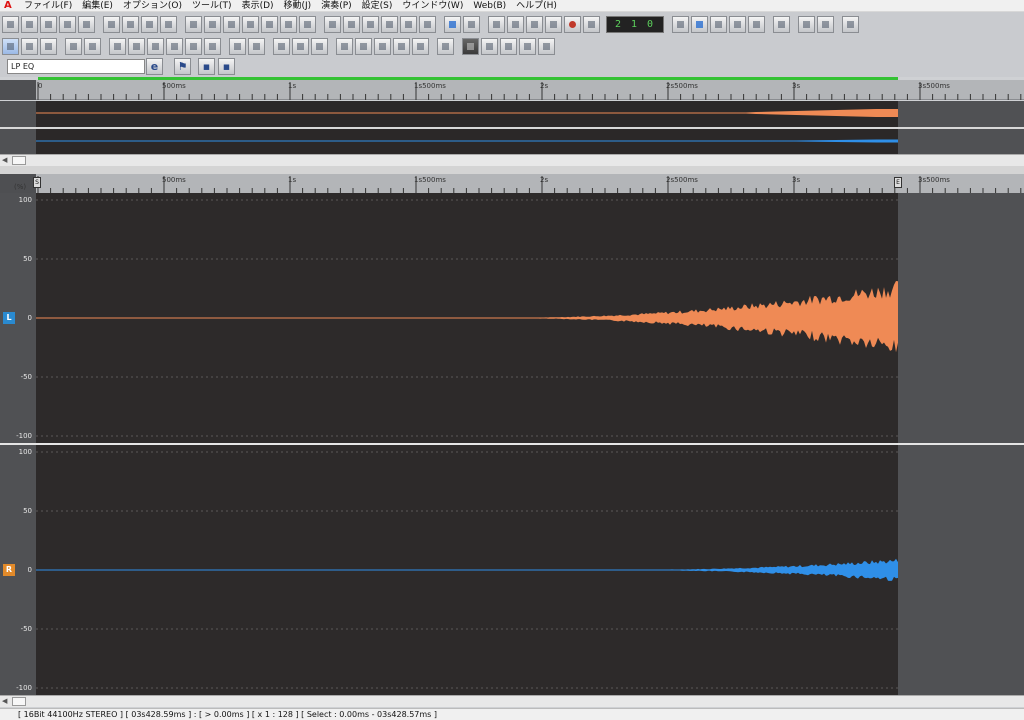 The width and height of the screenshot is (1024, 720). I want to click on fast-forward-icon, so click(591, 24).